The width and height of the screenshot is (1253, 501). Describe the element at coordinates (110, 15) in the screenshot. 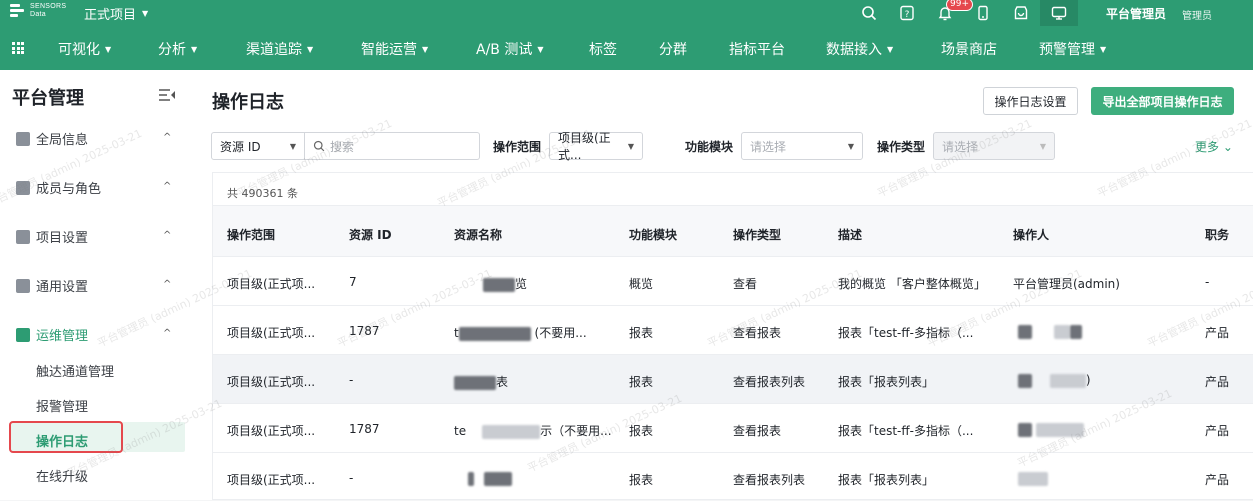

I see `project-name: 正式项目` at that location.